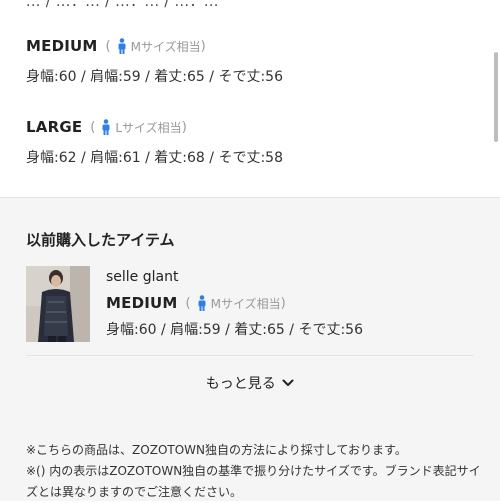  Describe the element at coordinates (496, 97) in the screenshot. I see `scrollbar` at that location.